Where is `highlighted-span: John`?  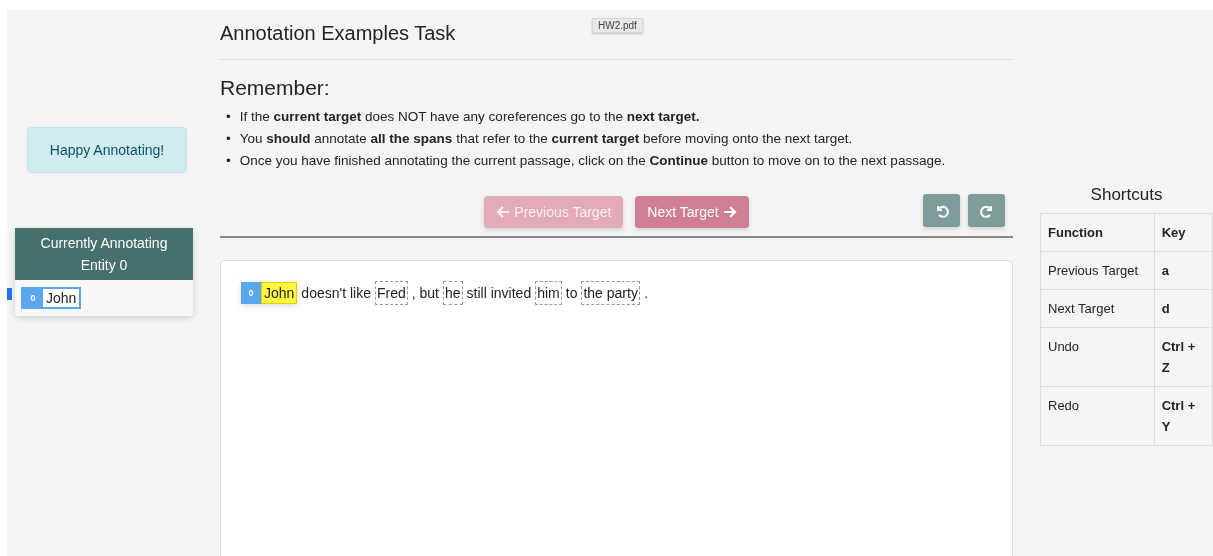 highlighted-span: John is located at coordinates (279, 293).